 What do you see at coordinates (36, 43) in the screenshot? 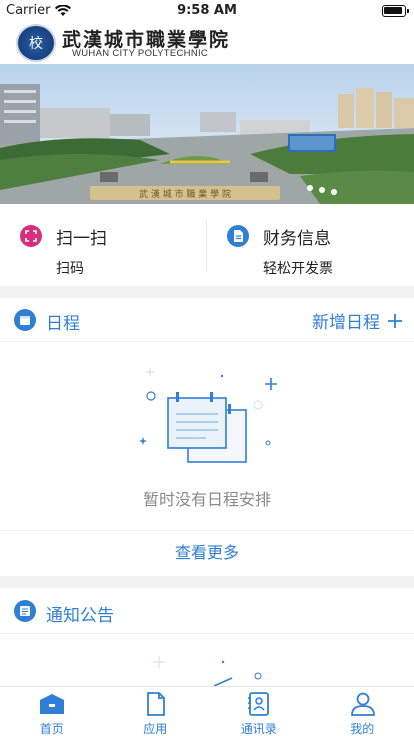
I see `school-emblem-logo` at bounding box center [36, 43].